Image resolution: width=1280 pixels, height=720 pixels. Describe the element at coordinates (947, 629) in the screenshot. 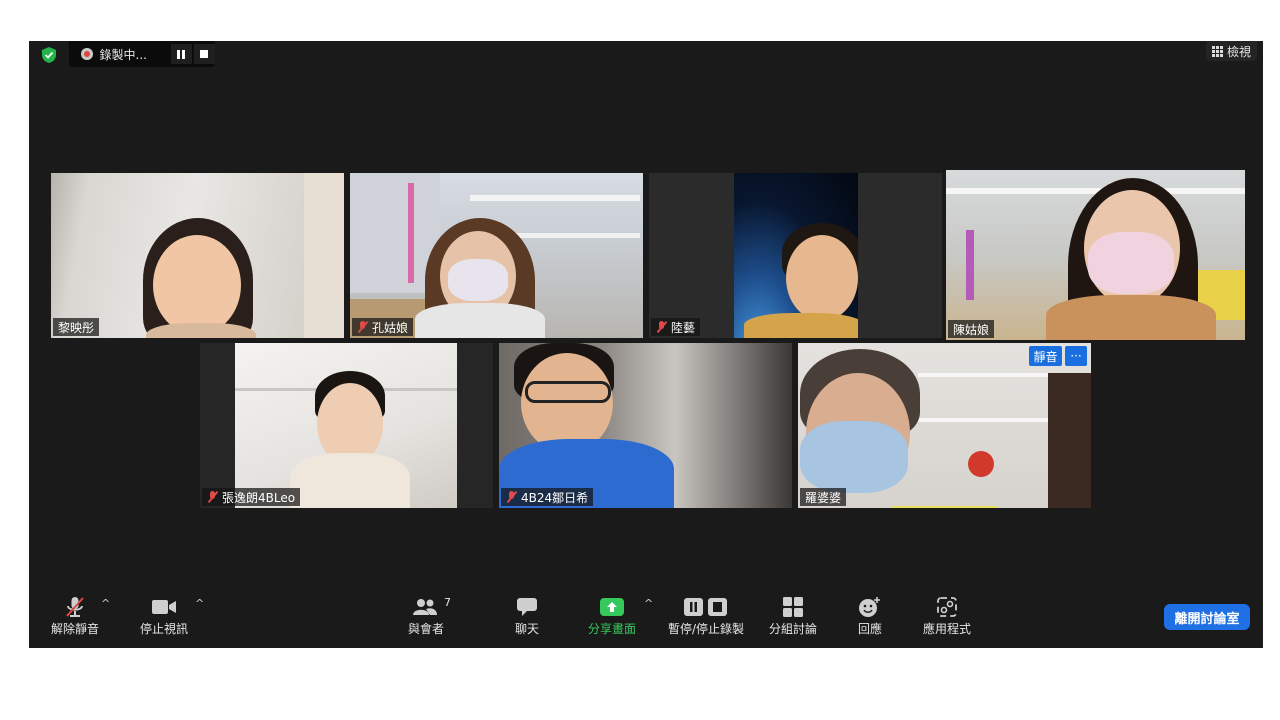

I see `apps-label: 應用程式` at that location.